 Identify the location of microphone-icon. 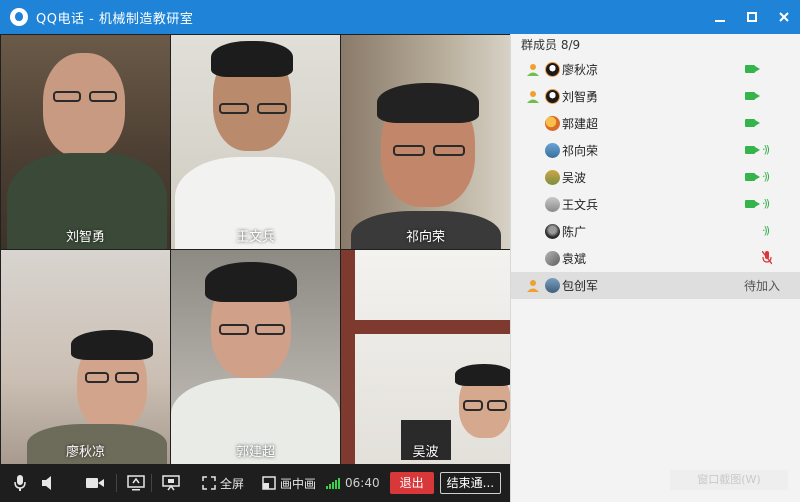
(20, 483).